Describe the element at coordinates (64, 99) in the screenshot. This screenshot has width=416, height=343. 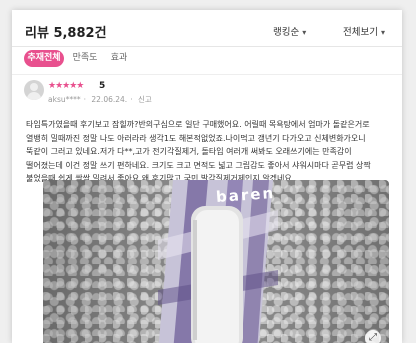
I see `review-author: aksu****` at that location.